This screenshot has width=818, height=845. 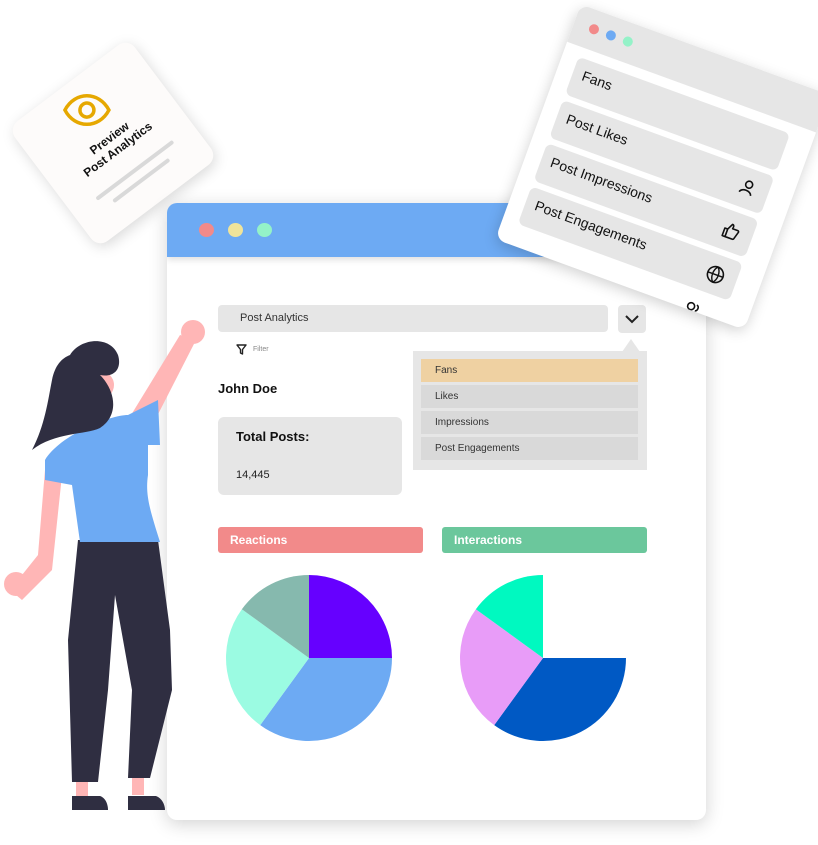 What do you see at coordinates (715, 274) in the screenshot?
I see `globe-icon` at bounding box center [715, 274].